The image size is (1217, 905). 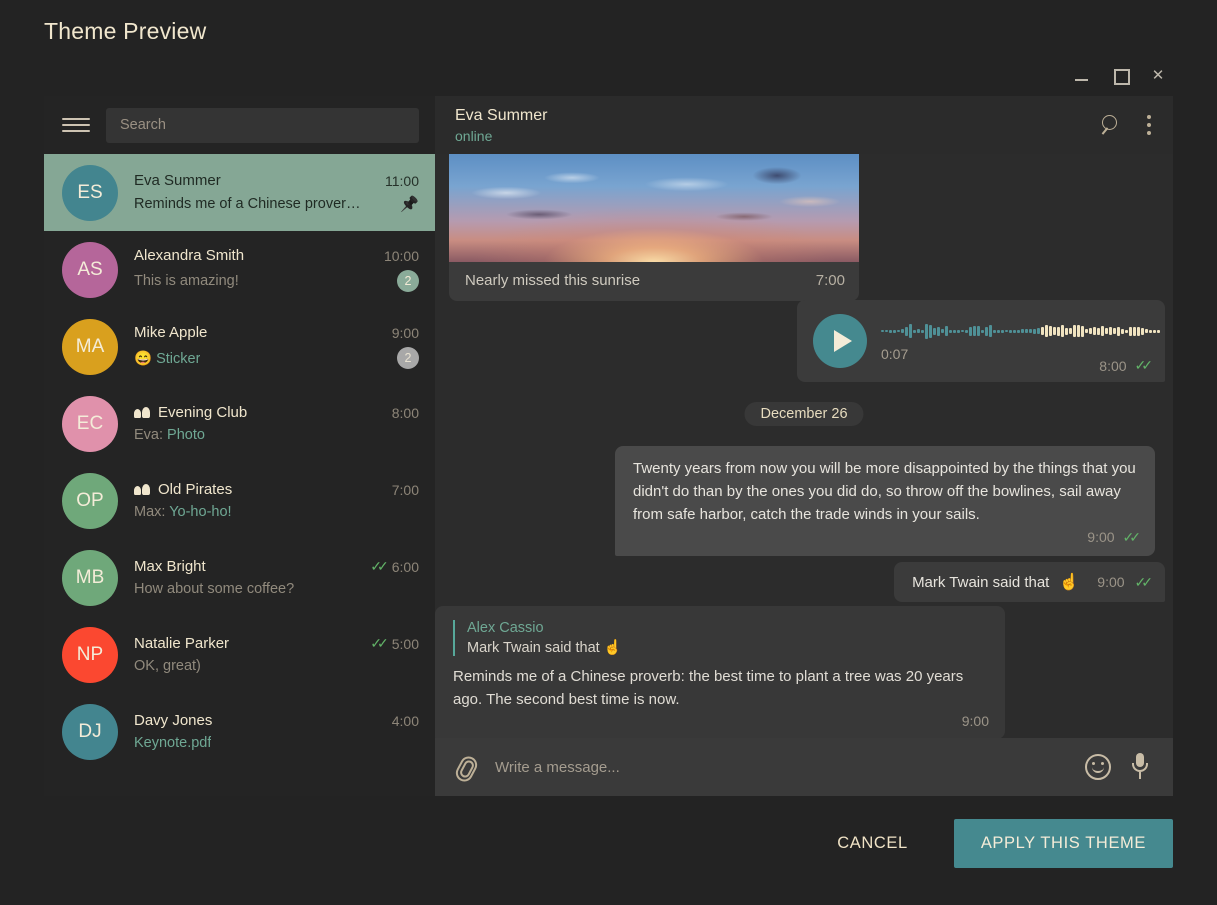 I want to click on chat-item-body: Mike Apple 9:00 😄 Sticker 2, so click(x=276, y=346).